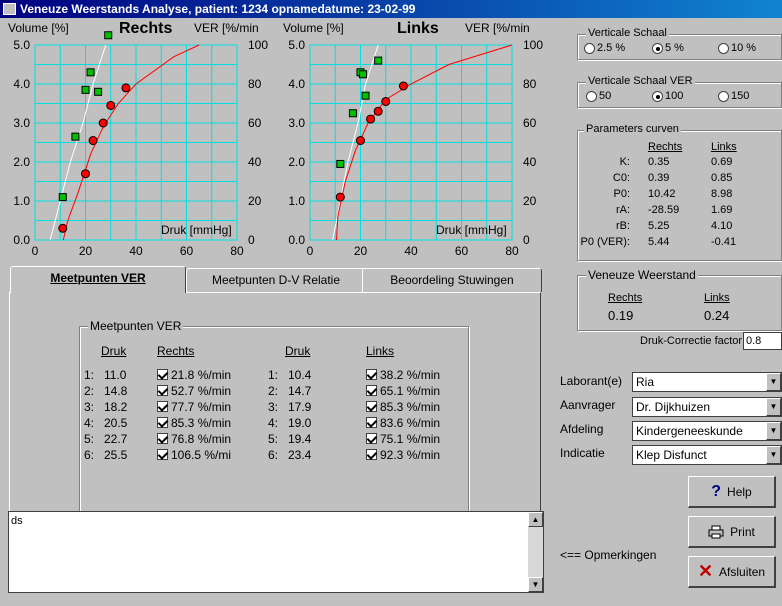 The width and height of the screenshot is (782, 606). I want to click on tab-beoordeling: Beoordeling Stuwingen, so click(452, 280).